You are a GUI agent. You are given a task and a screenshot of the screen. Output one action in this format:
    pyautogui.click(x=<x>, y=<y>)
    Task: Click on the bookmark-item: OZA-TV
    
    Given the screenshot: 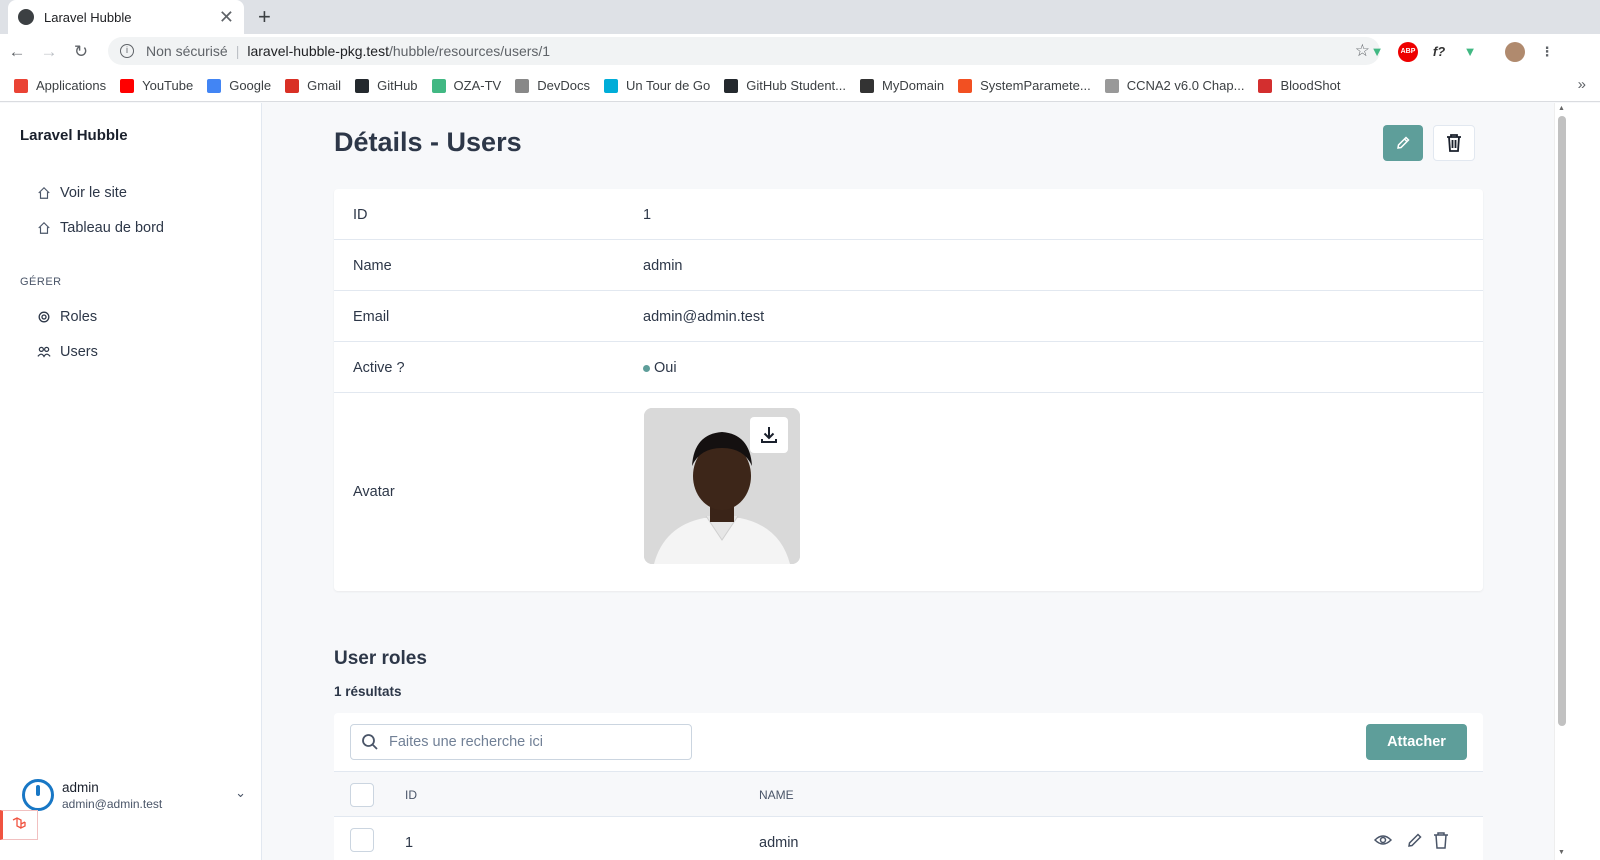 What is the action you would take?
    pyautogui.click(x=466, y=85)
    